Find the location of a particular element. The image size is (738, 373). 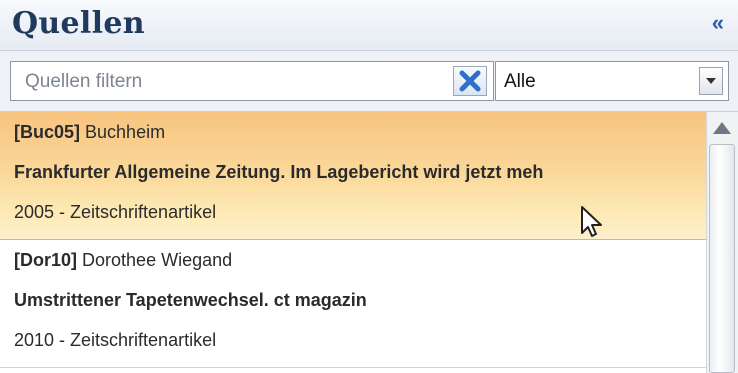

source-key: [Dor10] is located at coordinates (46, 260).